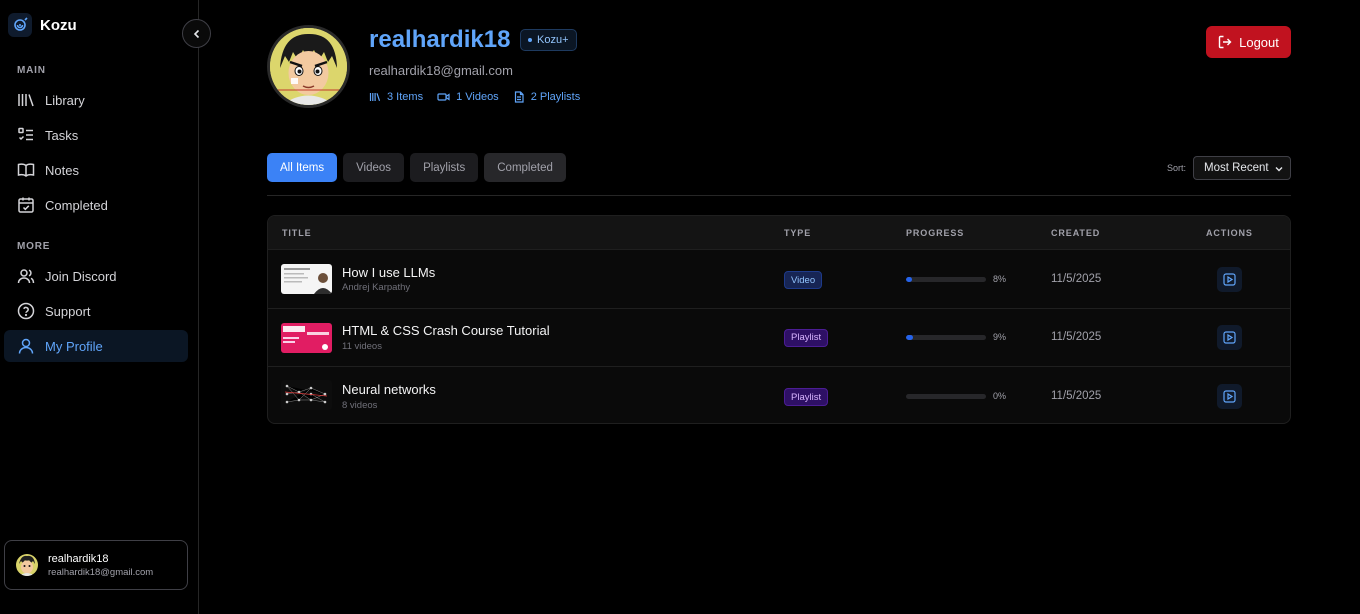 This screenshot has height=614, width=1360. I want to click on stat-videos: 1 Videos, so click(468, 97).